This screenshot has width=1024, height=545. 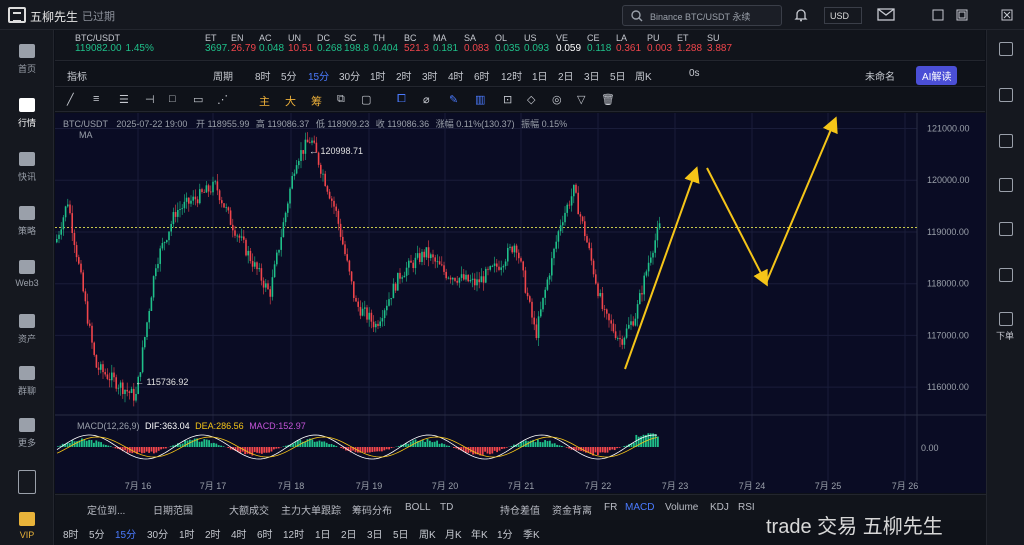 What do you see at coordinates (416, 43) in the screenshot?
I see `ticker-8: BC 521.3` at bounding box center [416, 43].